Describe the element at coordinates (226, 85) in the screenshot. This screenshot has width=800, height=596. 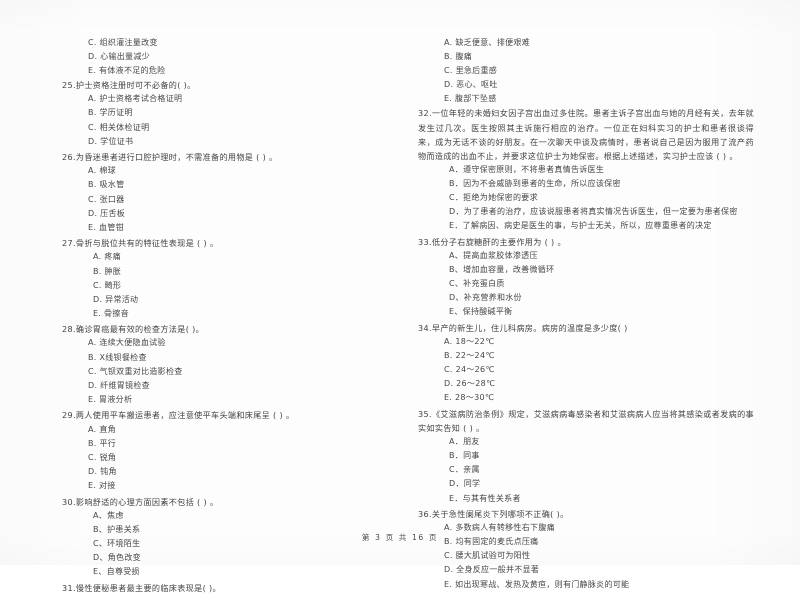
I see `question-stem: 25.护士资格注册时可不必备的( )。` at that location.